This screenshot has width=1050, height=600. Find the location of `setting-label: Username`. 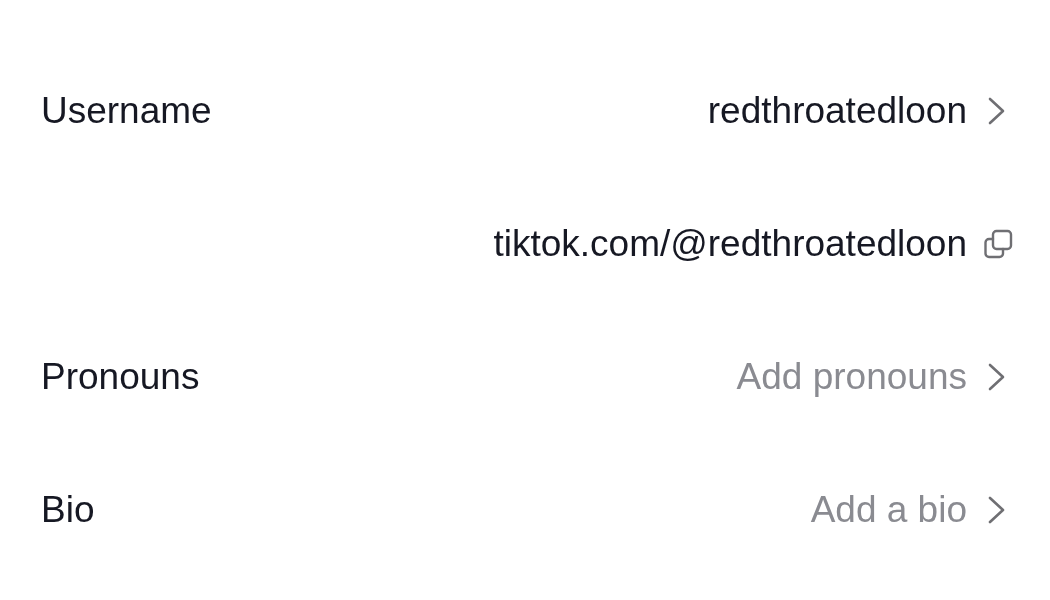

setting-label: Username is located at coordinates (126, 110).